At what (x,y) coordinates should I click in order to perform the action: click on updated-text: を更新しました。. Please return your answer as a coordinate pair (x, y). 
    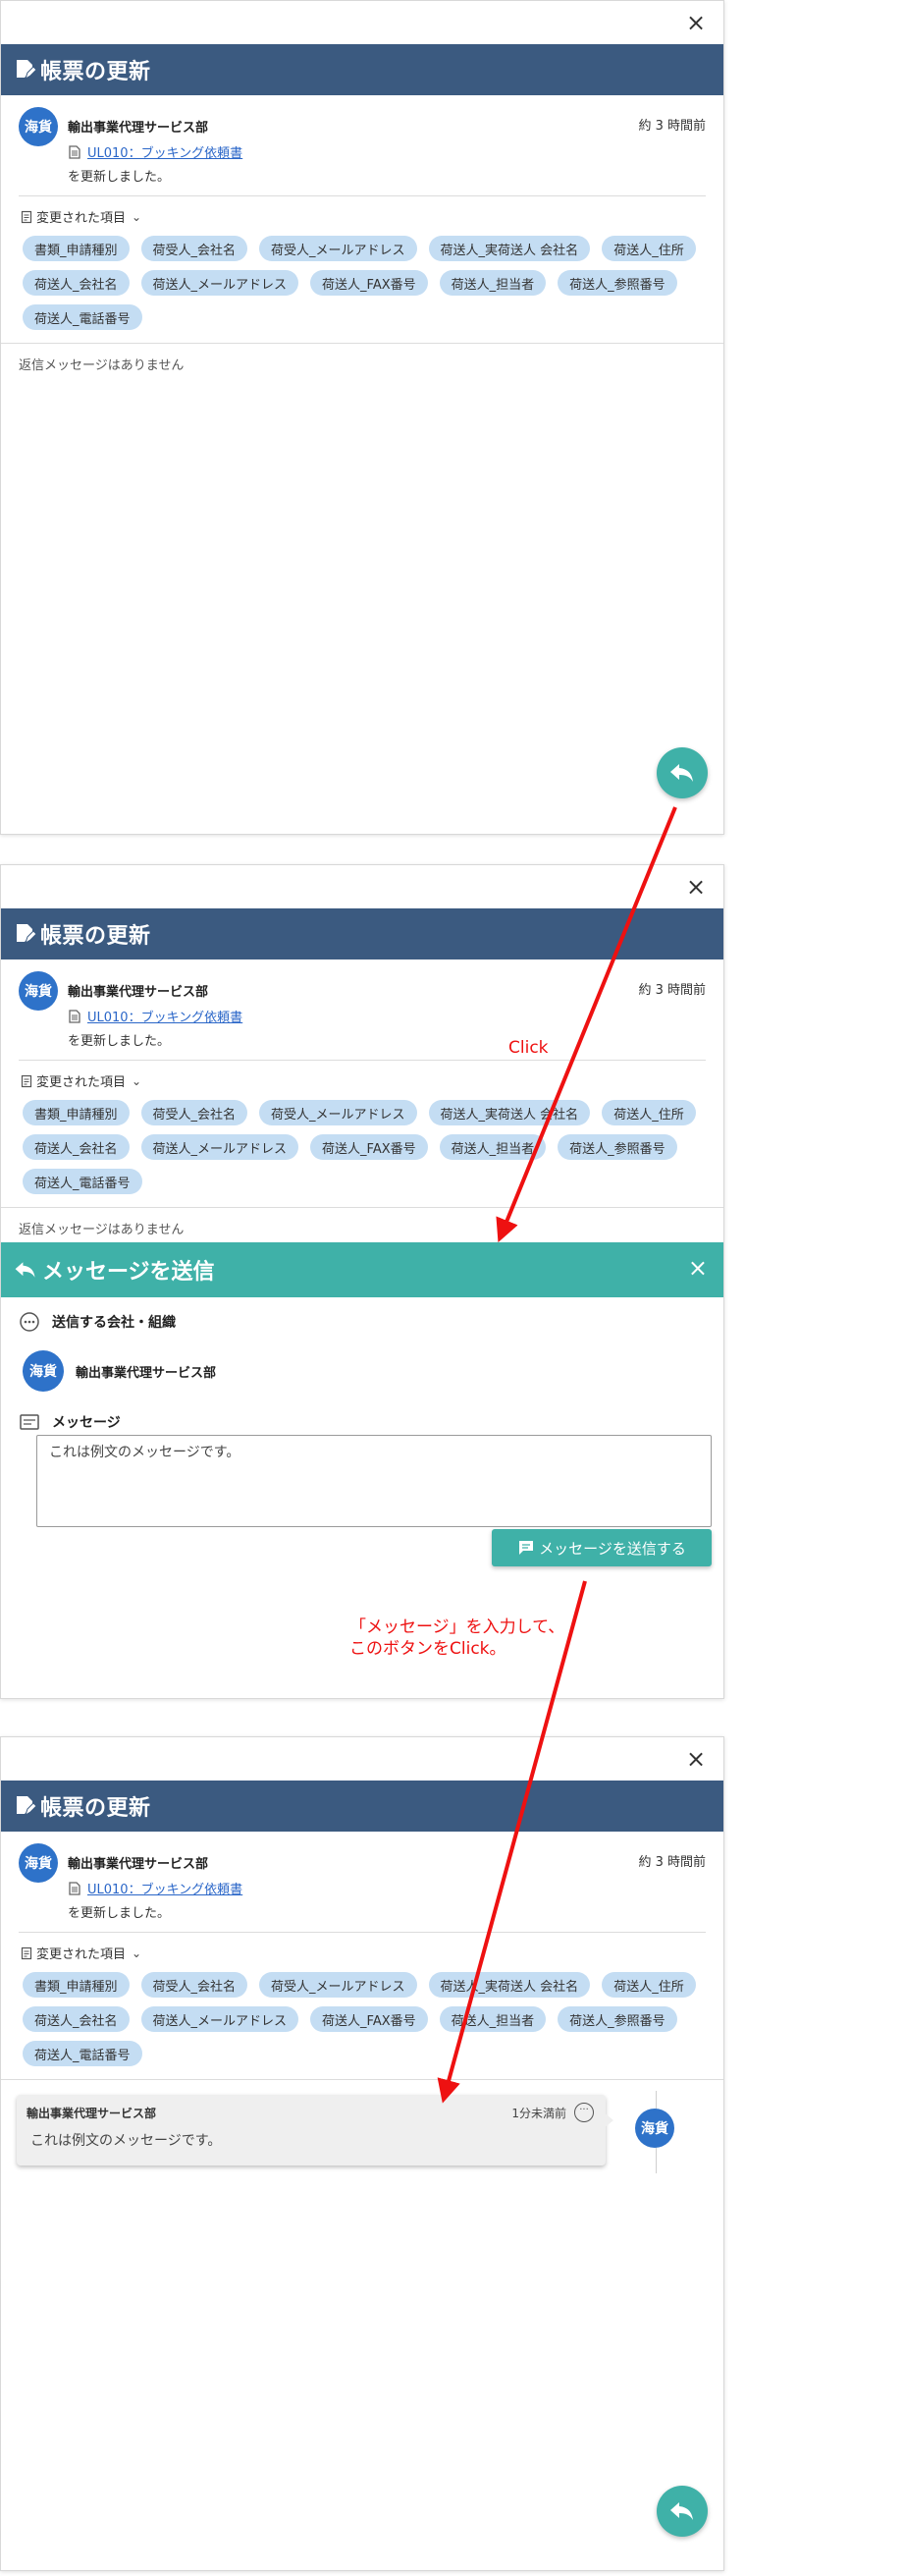
    Looking at the image, I should click on (120, 177).